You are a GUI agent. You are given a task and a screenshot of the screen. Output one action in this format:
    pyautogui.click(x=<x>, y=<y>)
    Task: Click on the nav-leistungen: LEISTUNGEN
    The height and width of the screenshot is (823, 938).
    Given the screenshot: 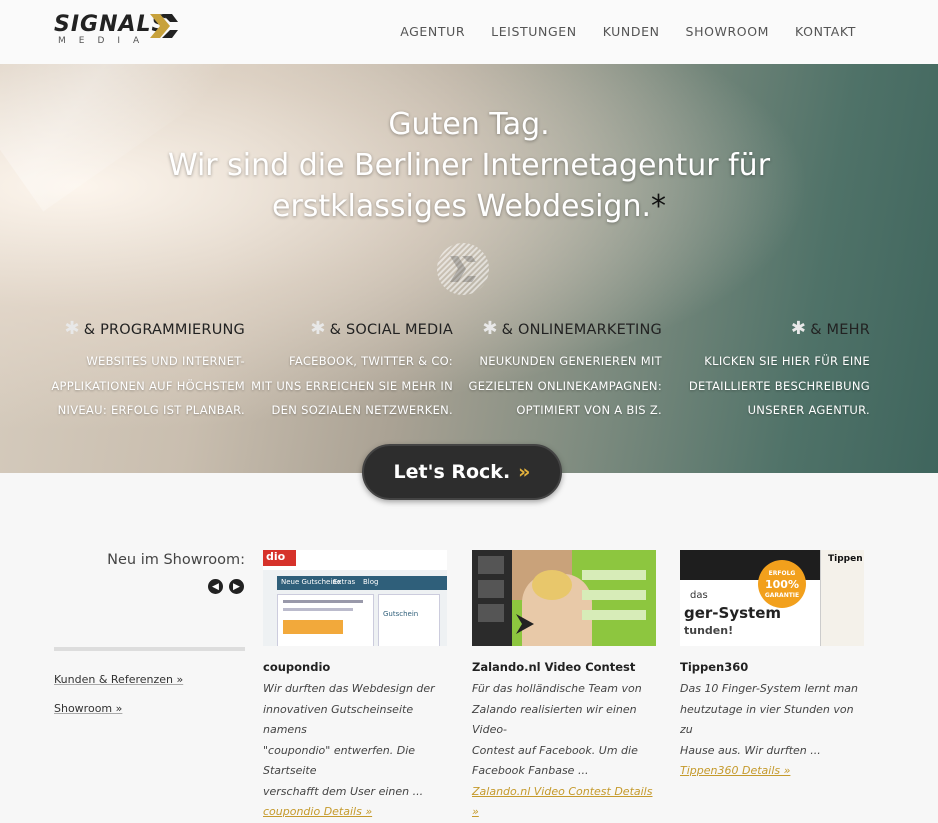 What is the action you would take?
    pyautogui.click(x=534, y=31)
    